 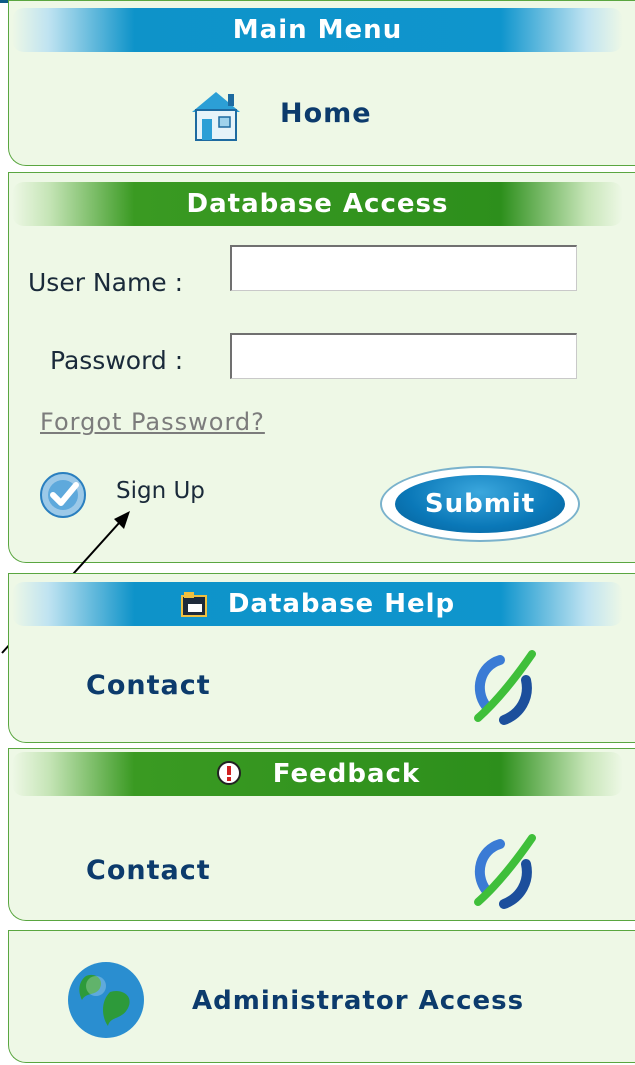 I want to click on submit-label: Submit, so click(x=480, y=504).